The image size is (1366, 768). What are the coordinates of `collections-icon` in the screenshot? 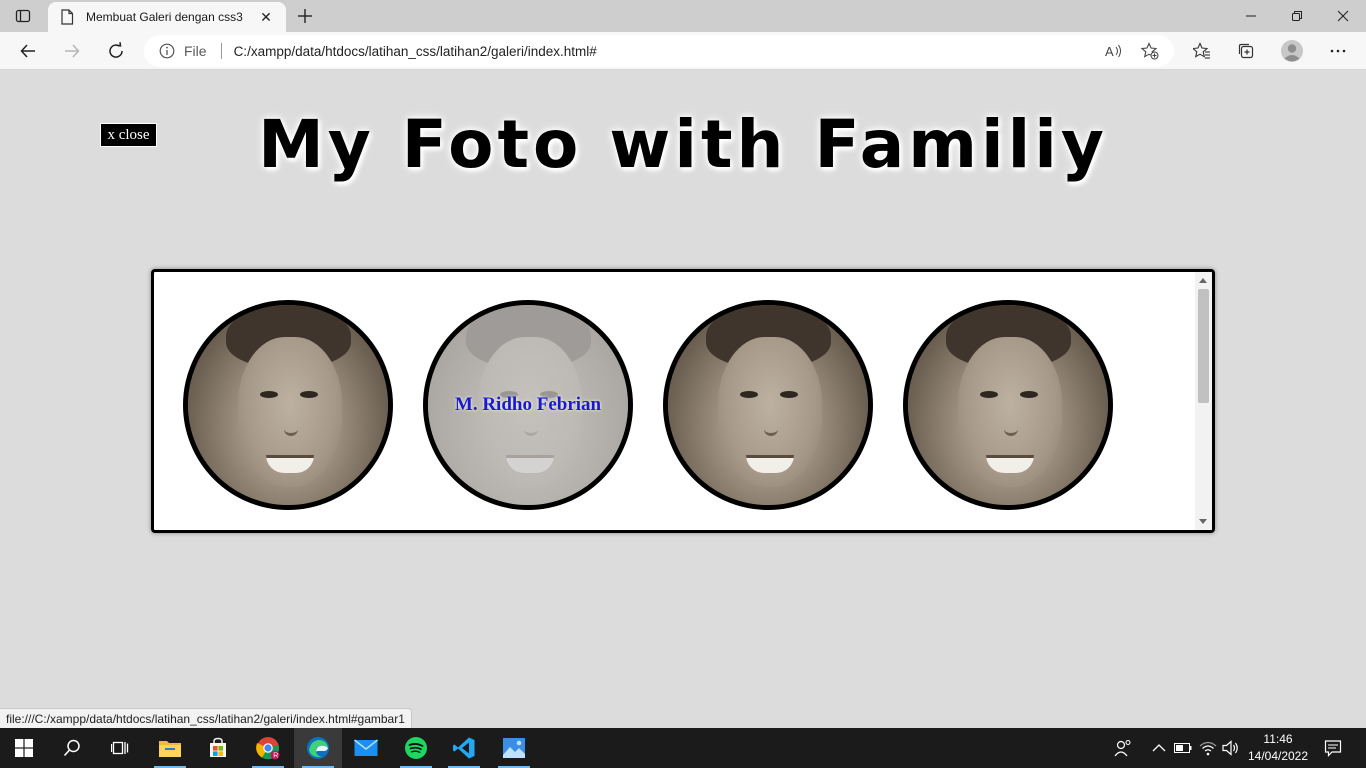 It's located at (1246, 51).